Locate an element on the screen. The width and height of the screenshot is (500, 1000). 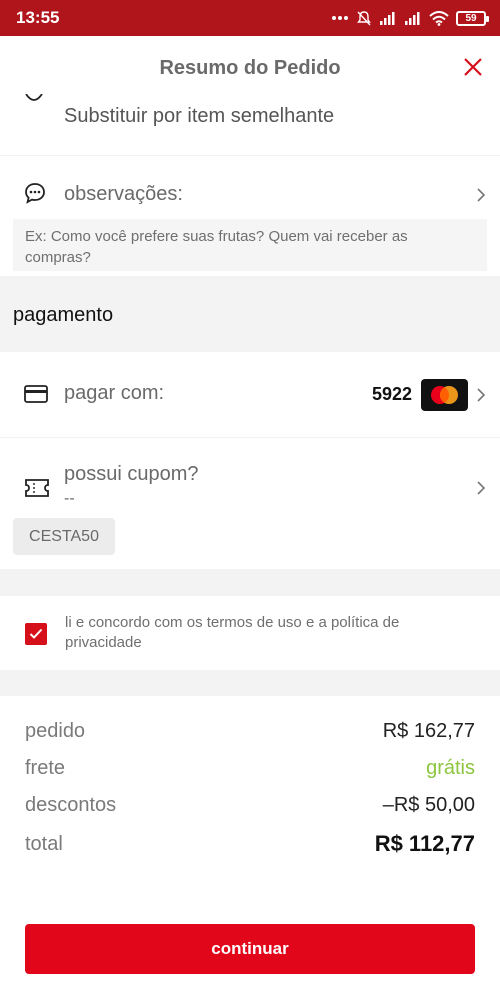
battery-level: 59 is located at coordinates (471, 18).